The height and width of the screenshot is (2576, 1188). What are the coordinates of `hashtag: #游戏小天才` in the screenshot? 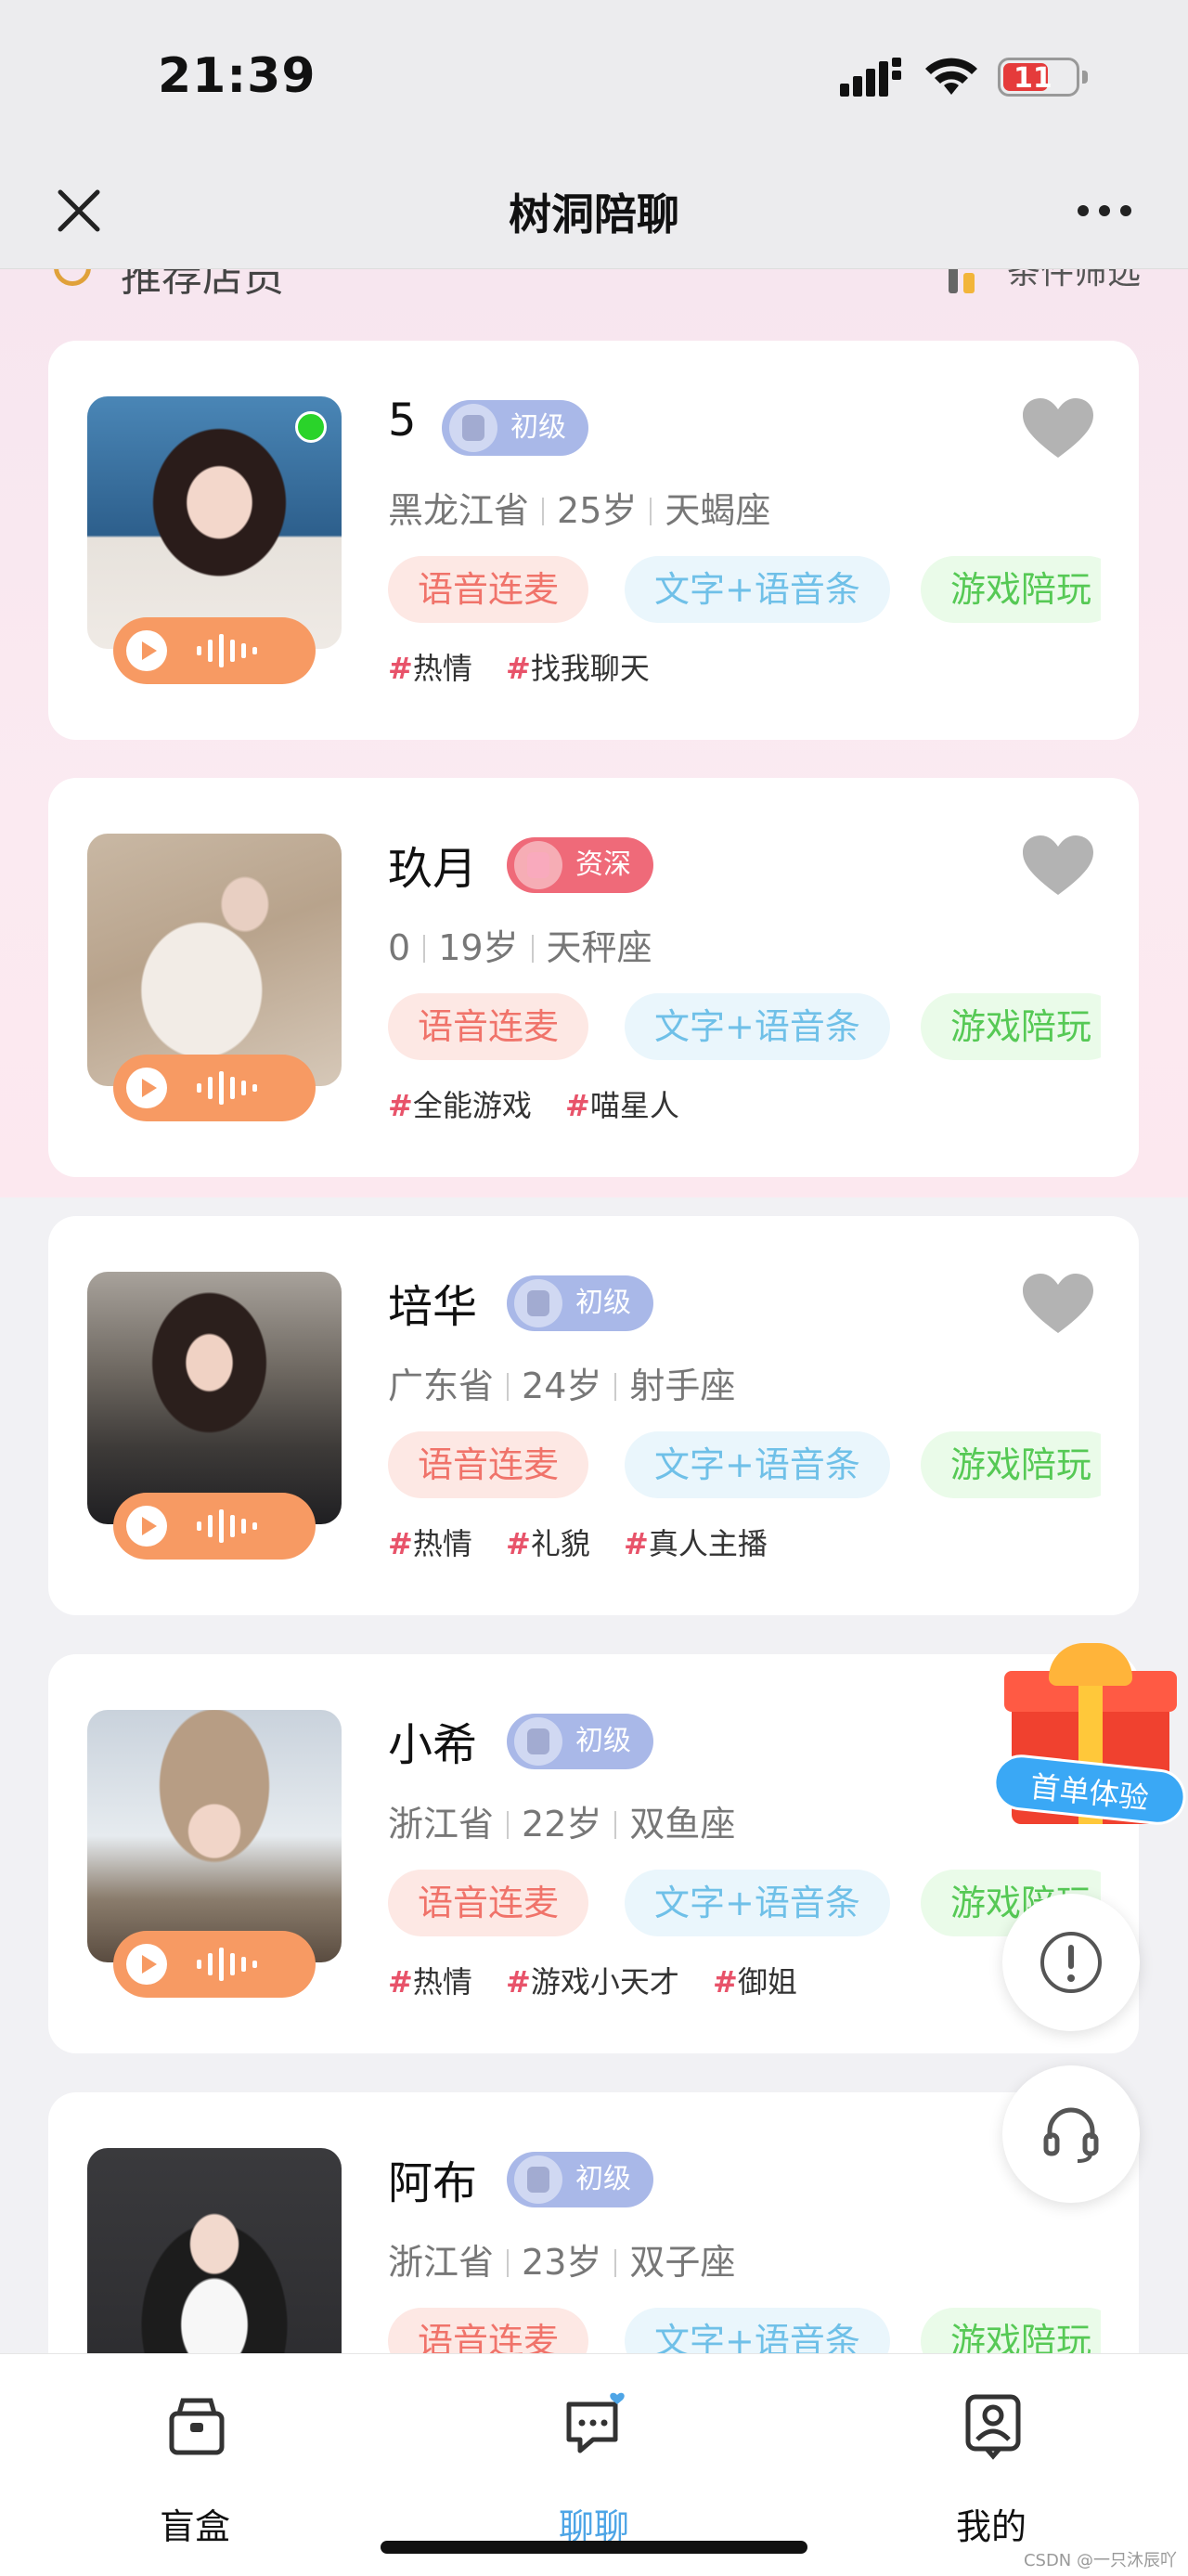 It's located at (592, 1982).